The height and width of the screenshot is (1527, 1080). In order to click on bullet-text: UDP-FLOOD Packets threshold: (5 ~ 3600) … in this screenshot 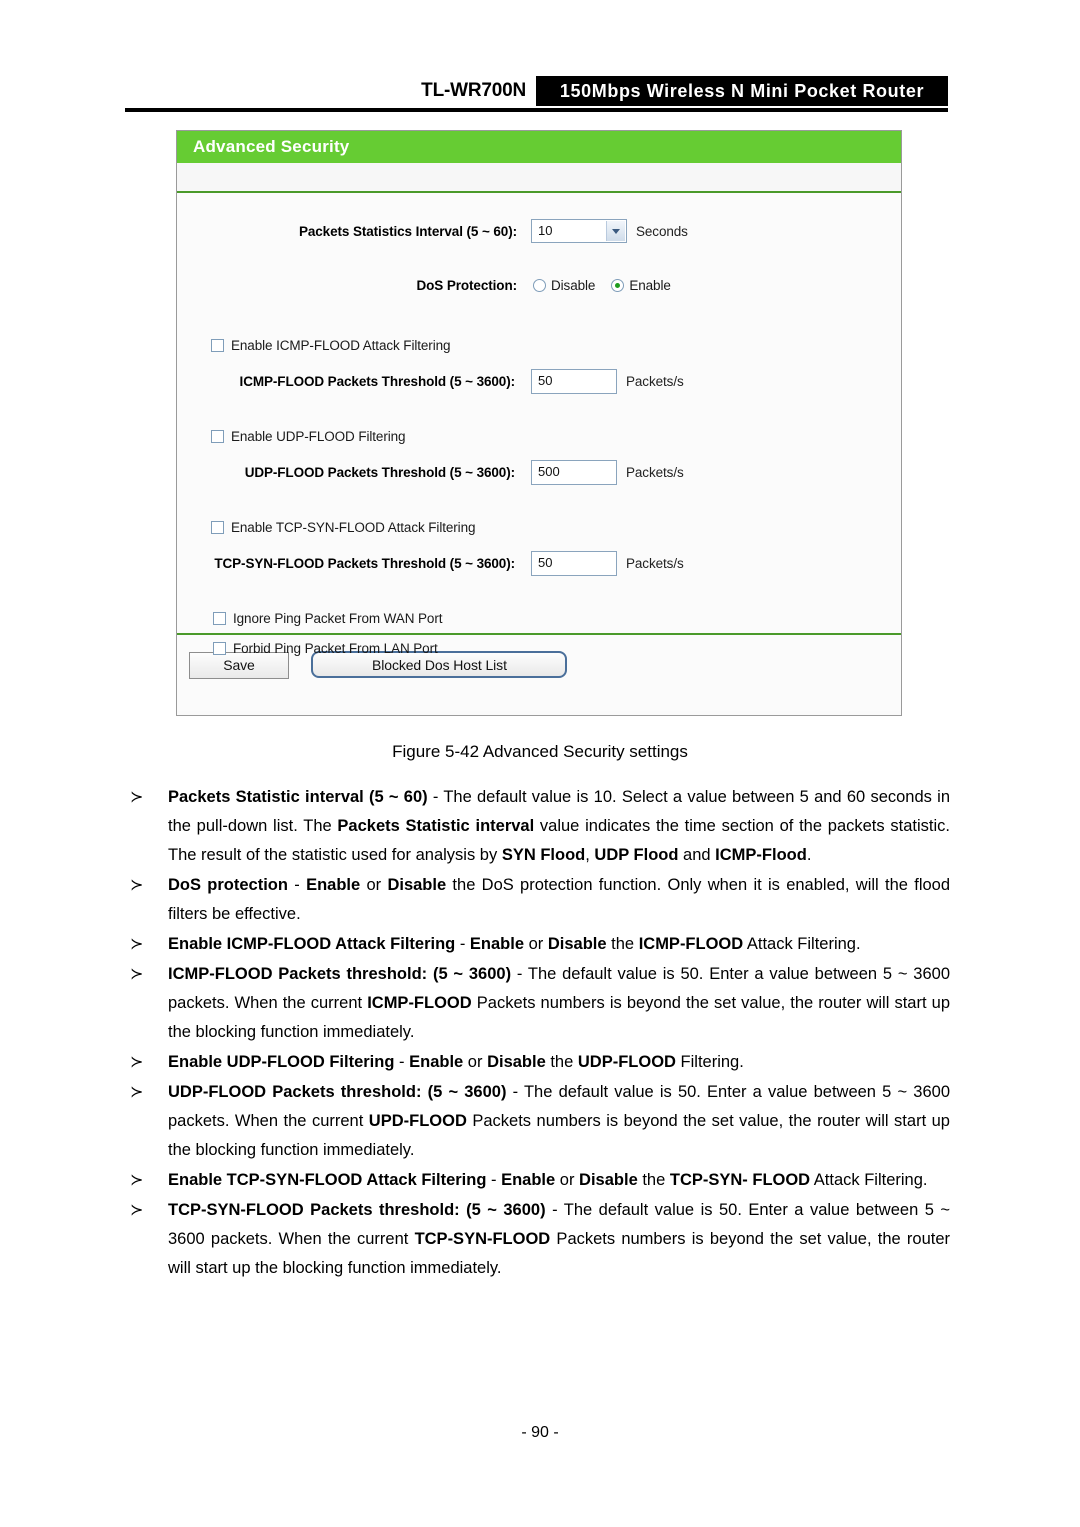, I will do `click(559, 1121)`.